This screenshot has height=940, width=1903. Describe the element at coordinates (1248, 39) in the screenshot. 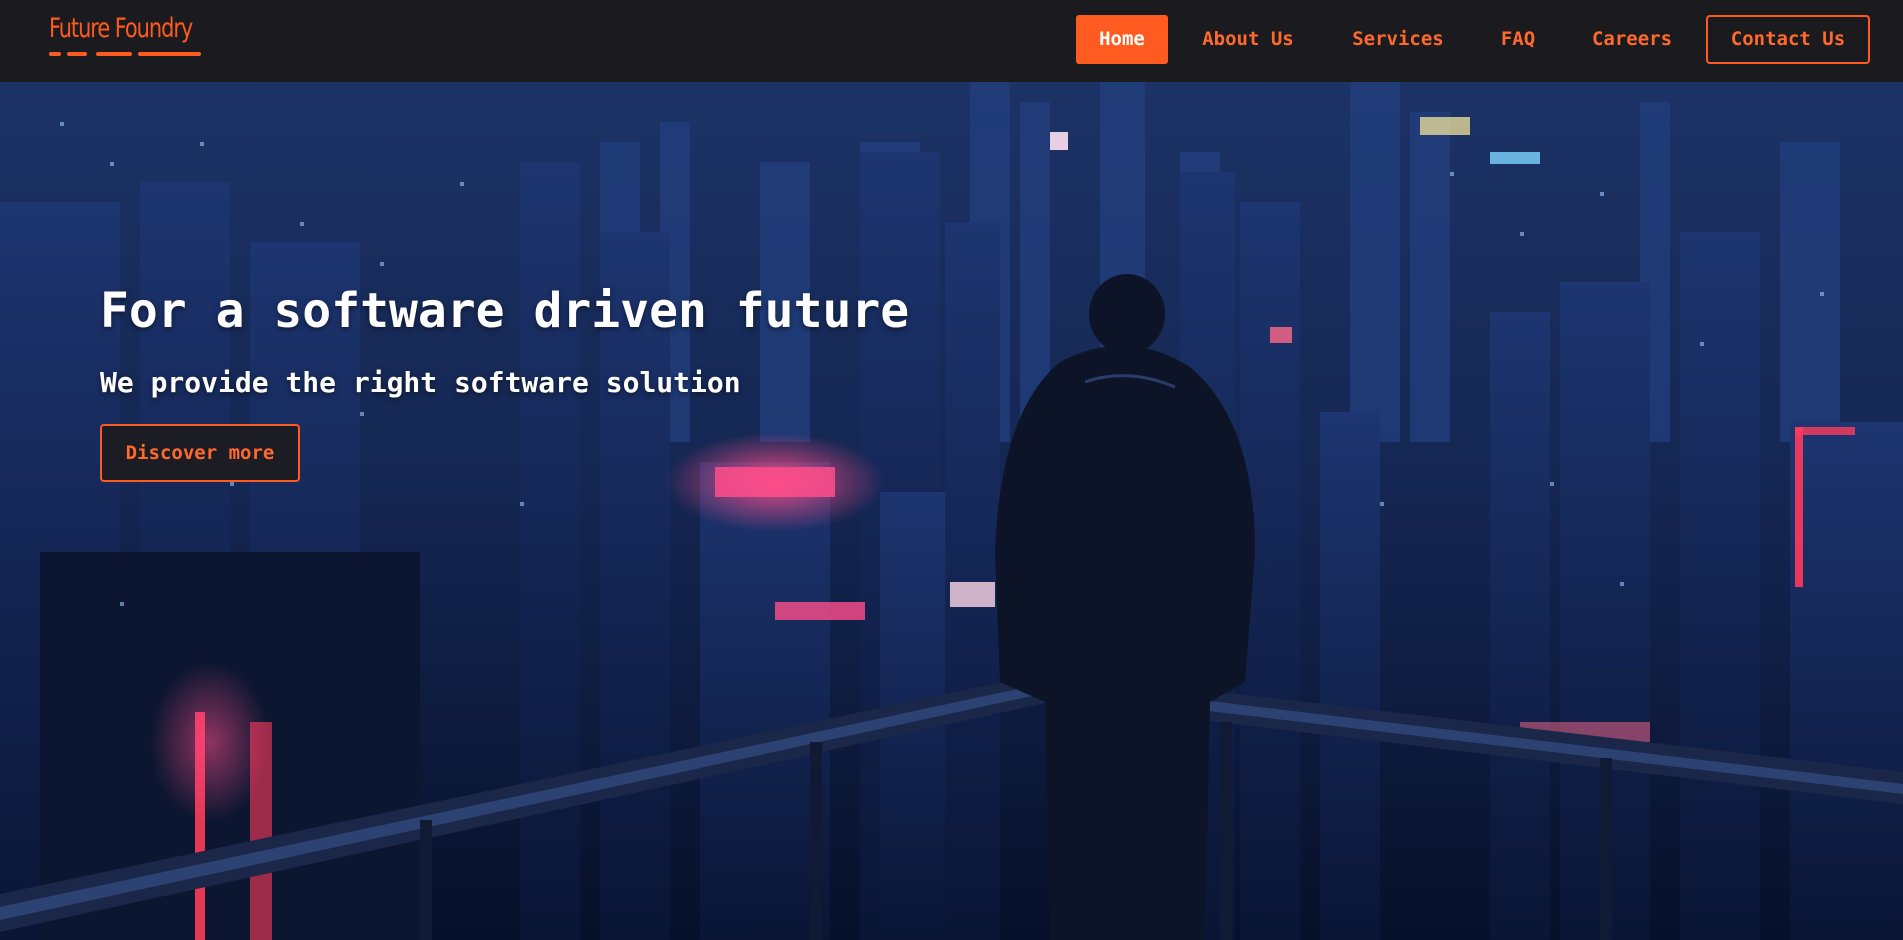

I see `nav-about-us-link: About Us` at that location.